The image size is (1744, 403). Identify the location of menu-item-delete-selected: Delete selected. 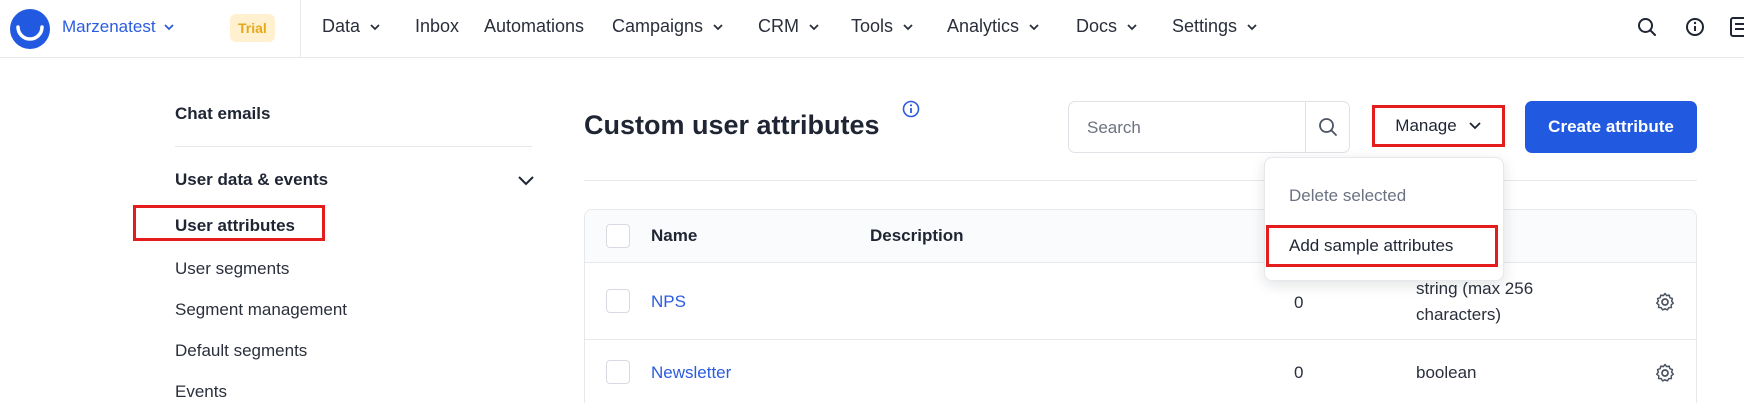
(1347, 196).